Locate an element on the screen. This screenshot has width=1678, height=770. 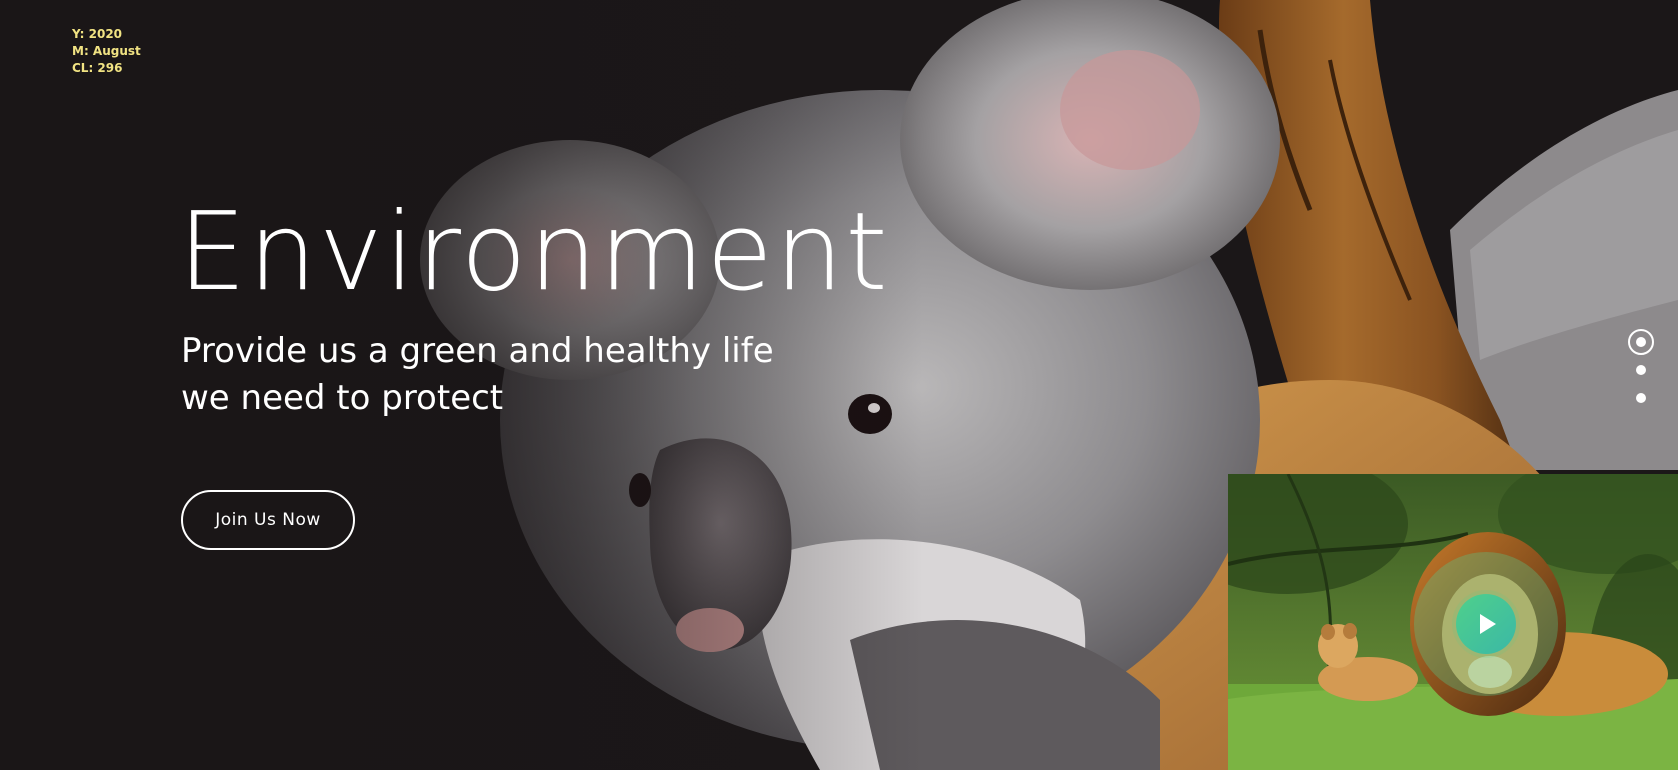
join-us-button: Join Us Now is located at coordinates (268, 520).